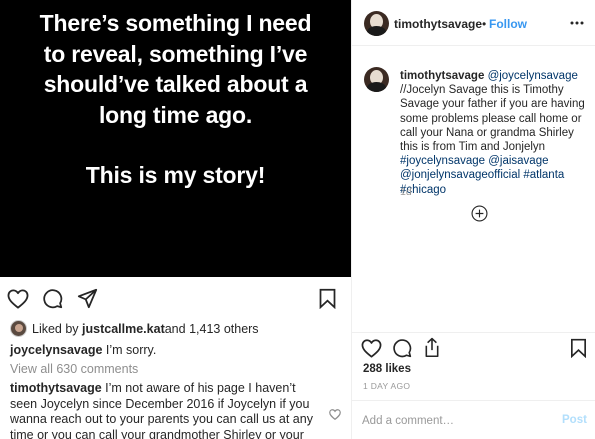 This screenshot has width=595, height=439. I want to click on liked-by-suffix: and 1,413 others, so click(212, 329).